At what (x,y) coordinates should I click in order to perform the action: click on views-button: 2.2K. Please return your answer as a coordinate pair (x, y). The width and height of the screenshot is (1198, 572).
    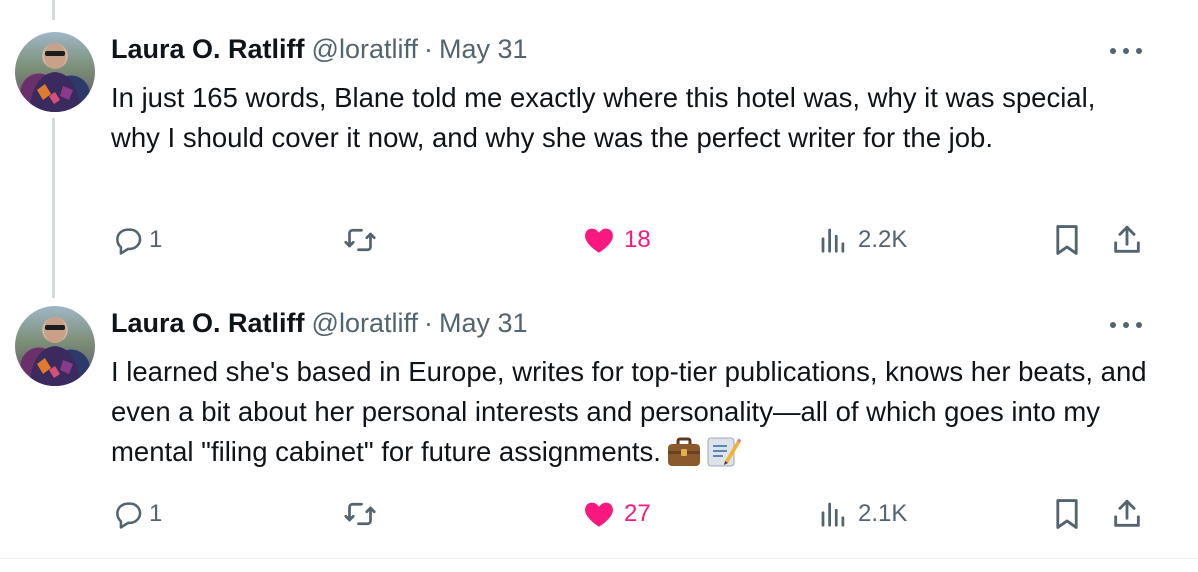
    Looking at the image, I should click on (862, 240).